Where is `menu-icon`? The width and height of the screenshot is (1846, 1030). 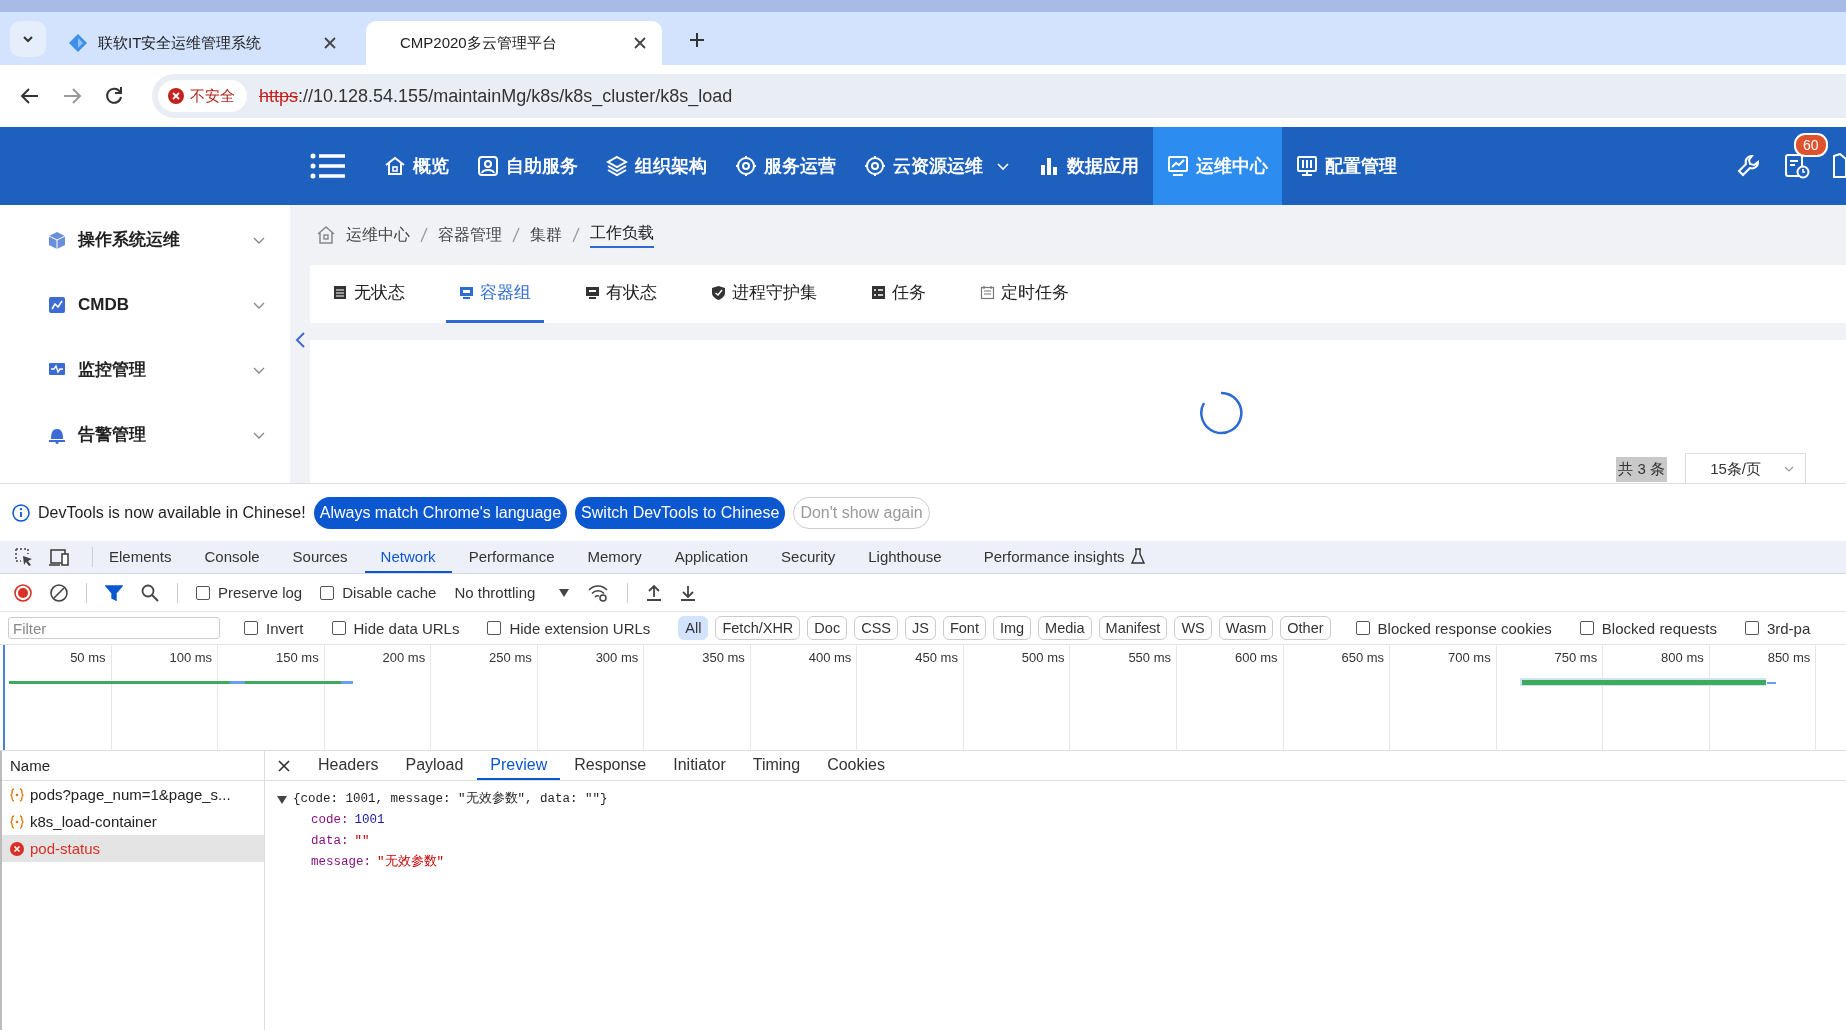 menu-icon is located at coordinates (328, 166).